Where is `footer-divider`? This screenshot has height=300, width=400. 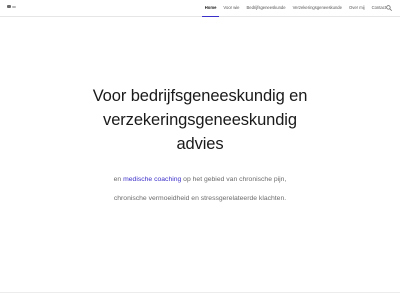
footer-divider is located at coordinates (200, 292).